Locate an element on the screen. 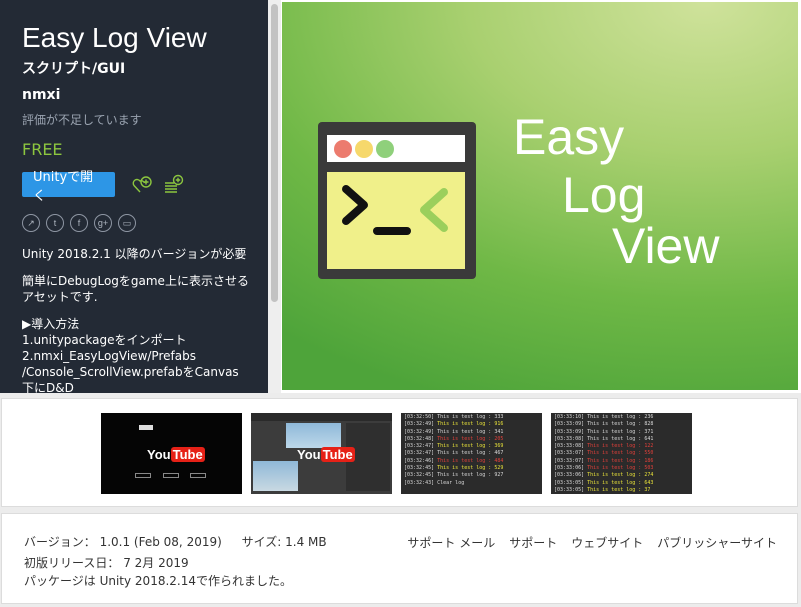 Image resolution: width=801 pixels, height=607 pixels. console-window-icon is located at coordinates (397, 200).